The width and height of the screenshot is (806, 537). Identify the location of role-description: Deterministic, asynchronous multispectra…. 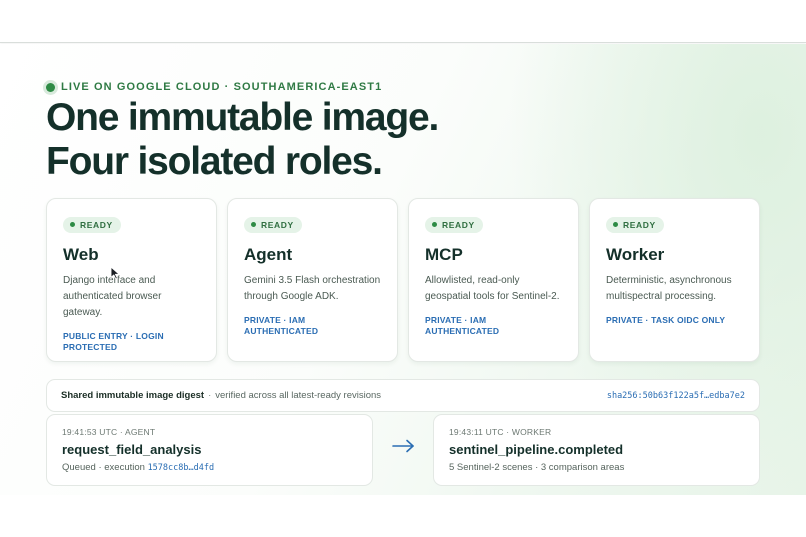
(669, 288).